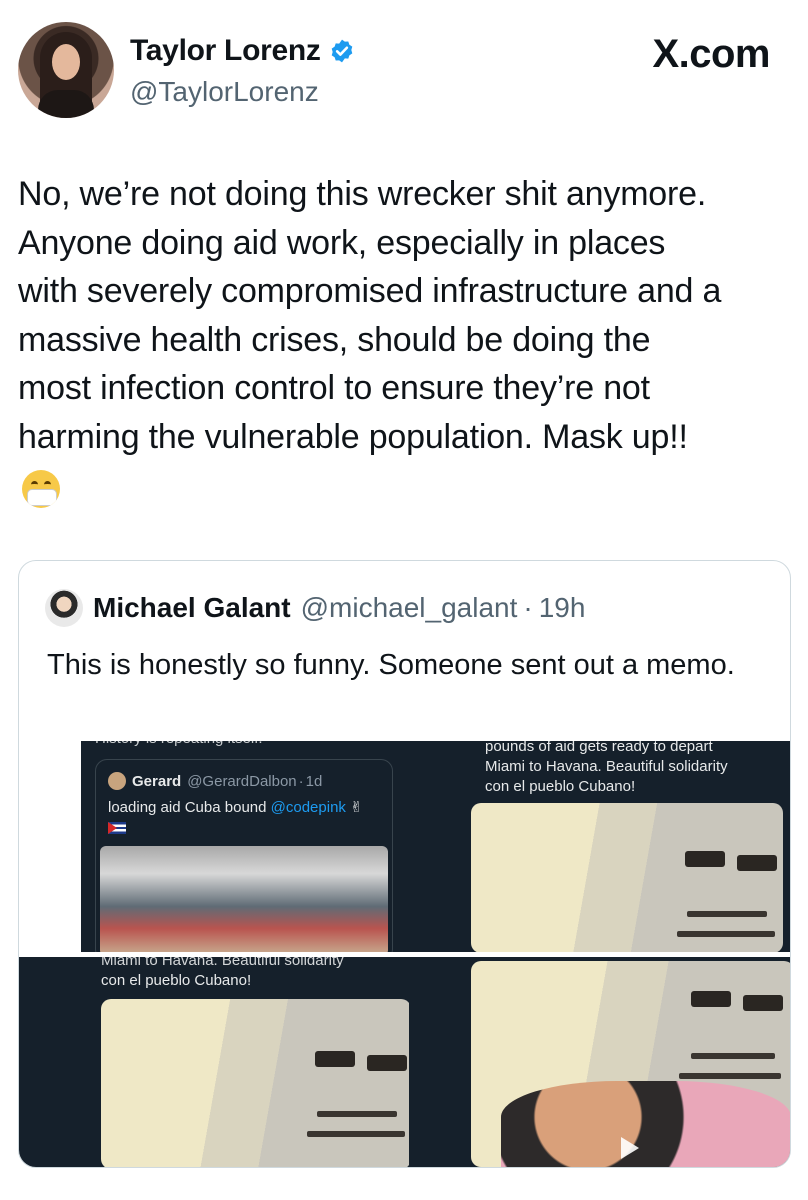 This screenshot has height=1200, width=808. Describe the element at coordinates (179, 745) in the screenshot. I see `tile1-top-caption: History is repeating itself.` at that location.